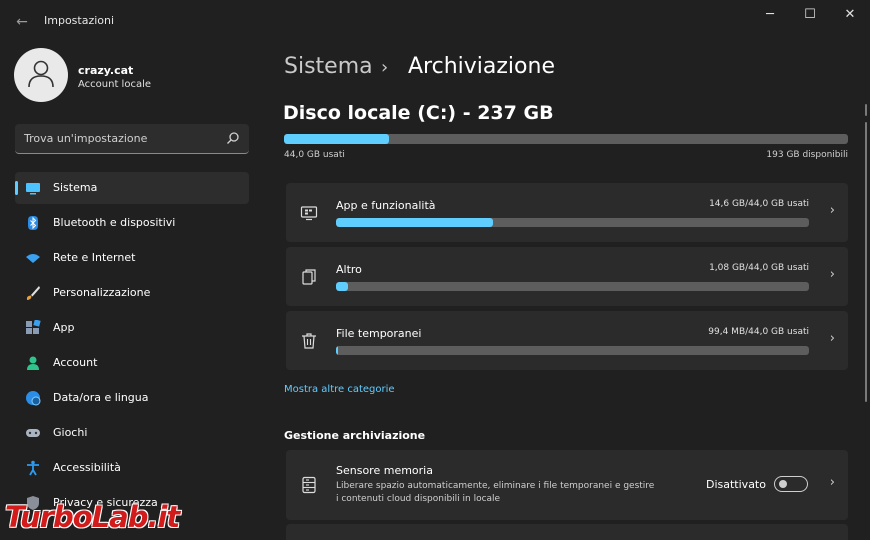 The height and width of the screenshot is (540, 870). Describe the element at coordinates (866, 110) in the screenshot. I see `scrollbar-arrow-up` at that location.